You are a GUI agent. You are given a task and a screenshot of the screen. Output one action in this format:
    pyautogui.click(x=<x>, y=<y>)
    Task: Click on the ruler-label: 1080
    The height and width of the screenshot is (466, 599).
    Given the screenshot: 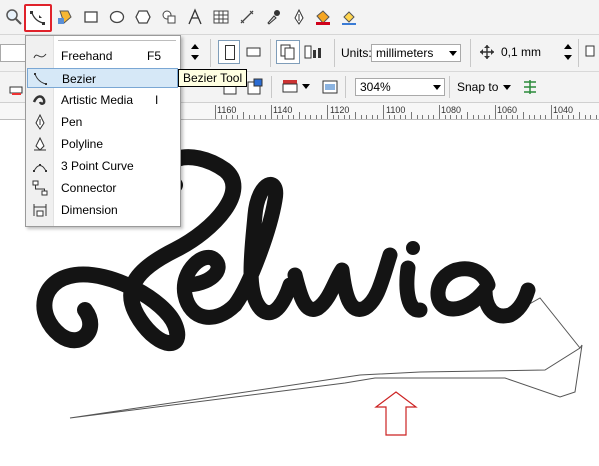 What is the action you would take?
    pyautogui.click(x=451, y=110)
    